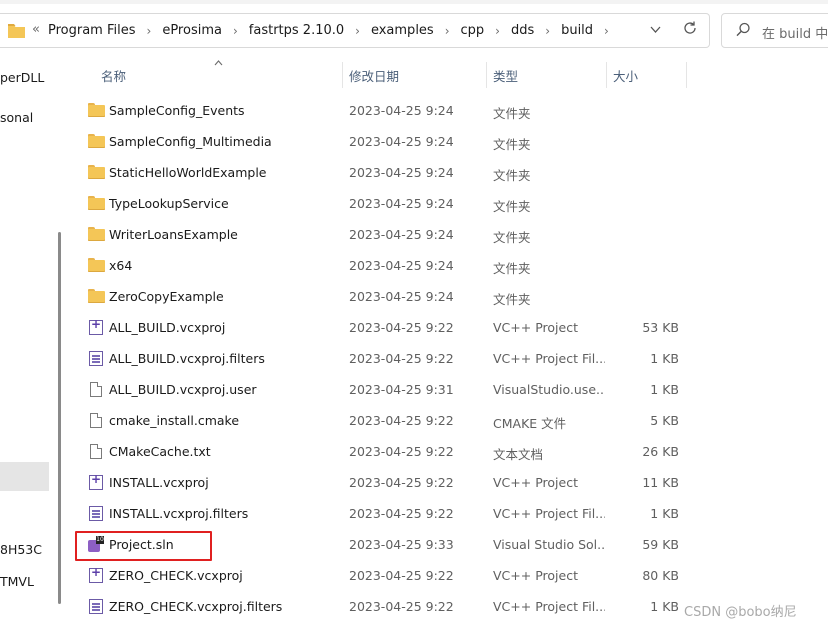 The width and height of the screenshot is (828, 628). Describe the element at coordinates (183, 389) in the screenshot. I see `file-name: ALL_BUILD.vcxproj.user` at that location.